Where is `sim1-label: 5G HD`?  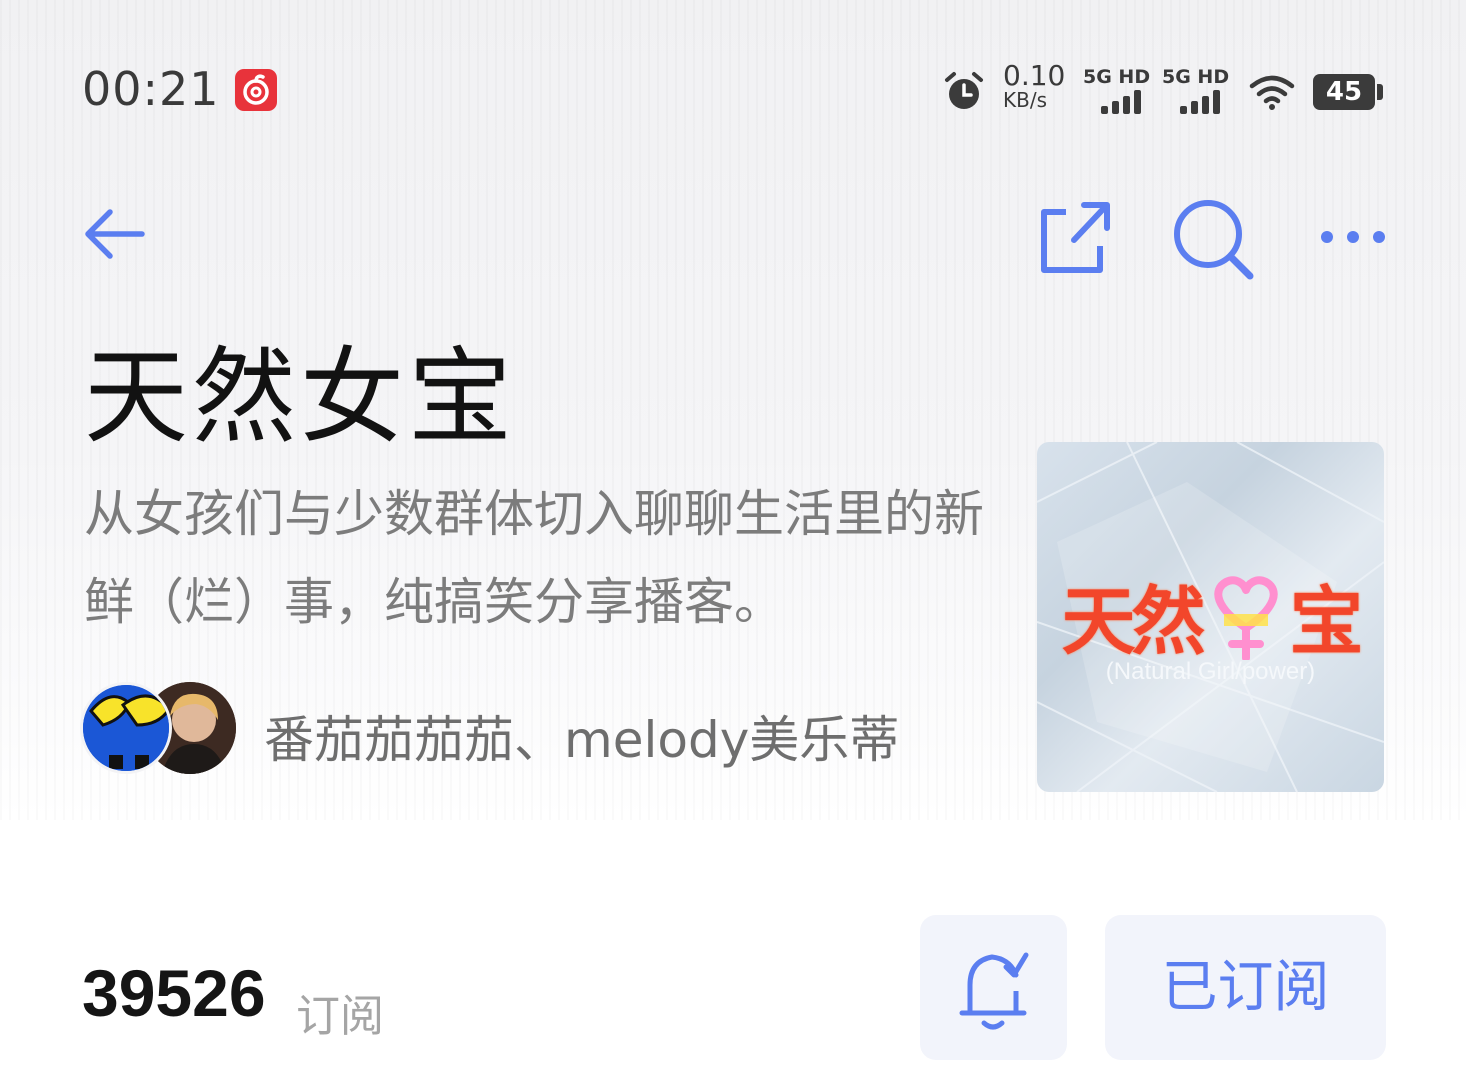
sim1-label: 5G HD is located at coordinates (1117, 77).